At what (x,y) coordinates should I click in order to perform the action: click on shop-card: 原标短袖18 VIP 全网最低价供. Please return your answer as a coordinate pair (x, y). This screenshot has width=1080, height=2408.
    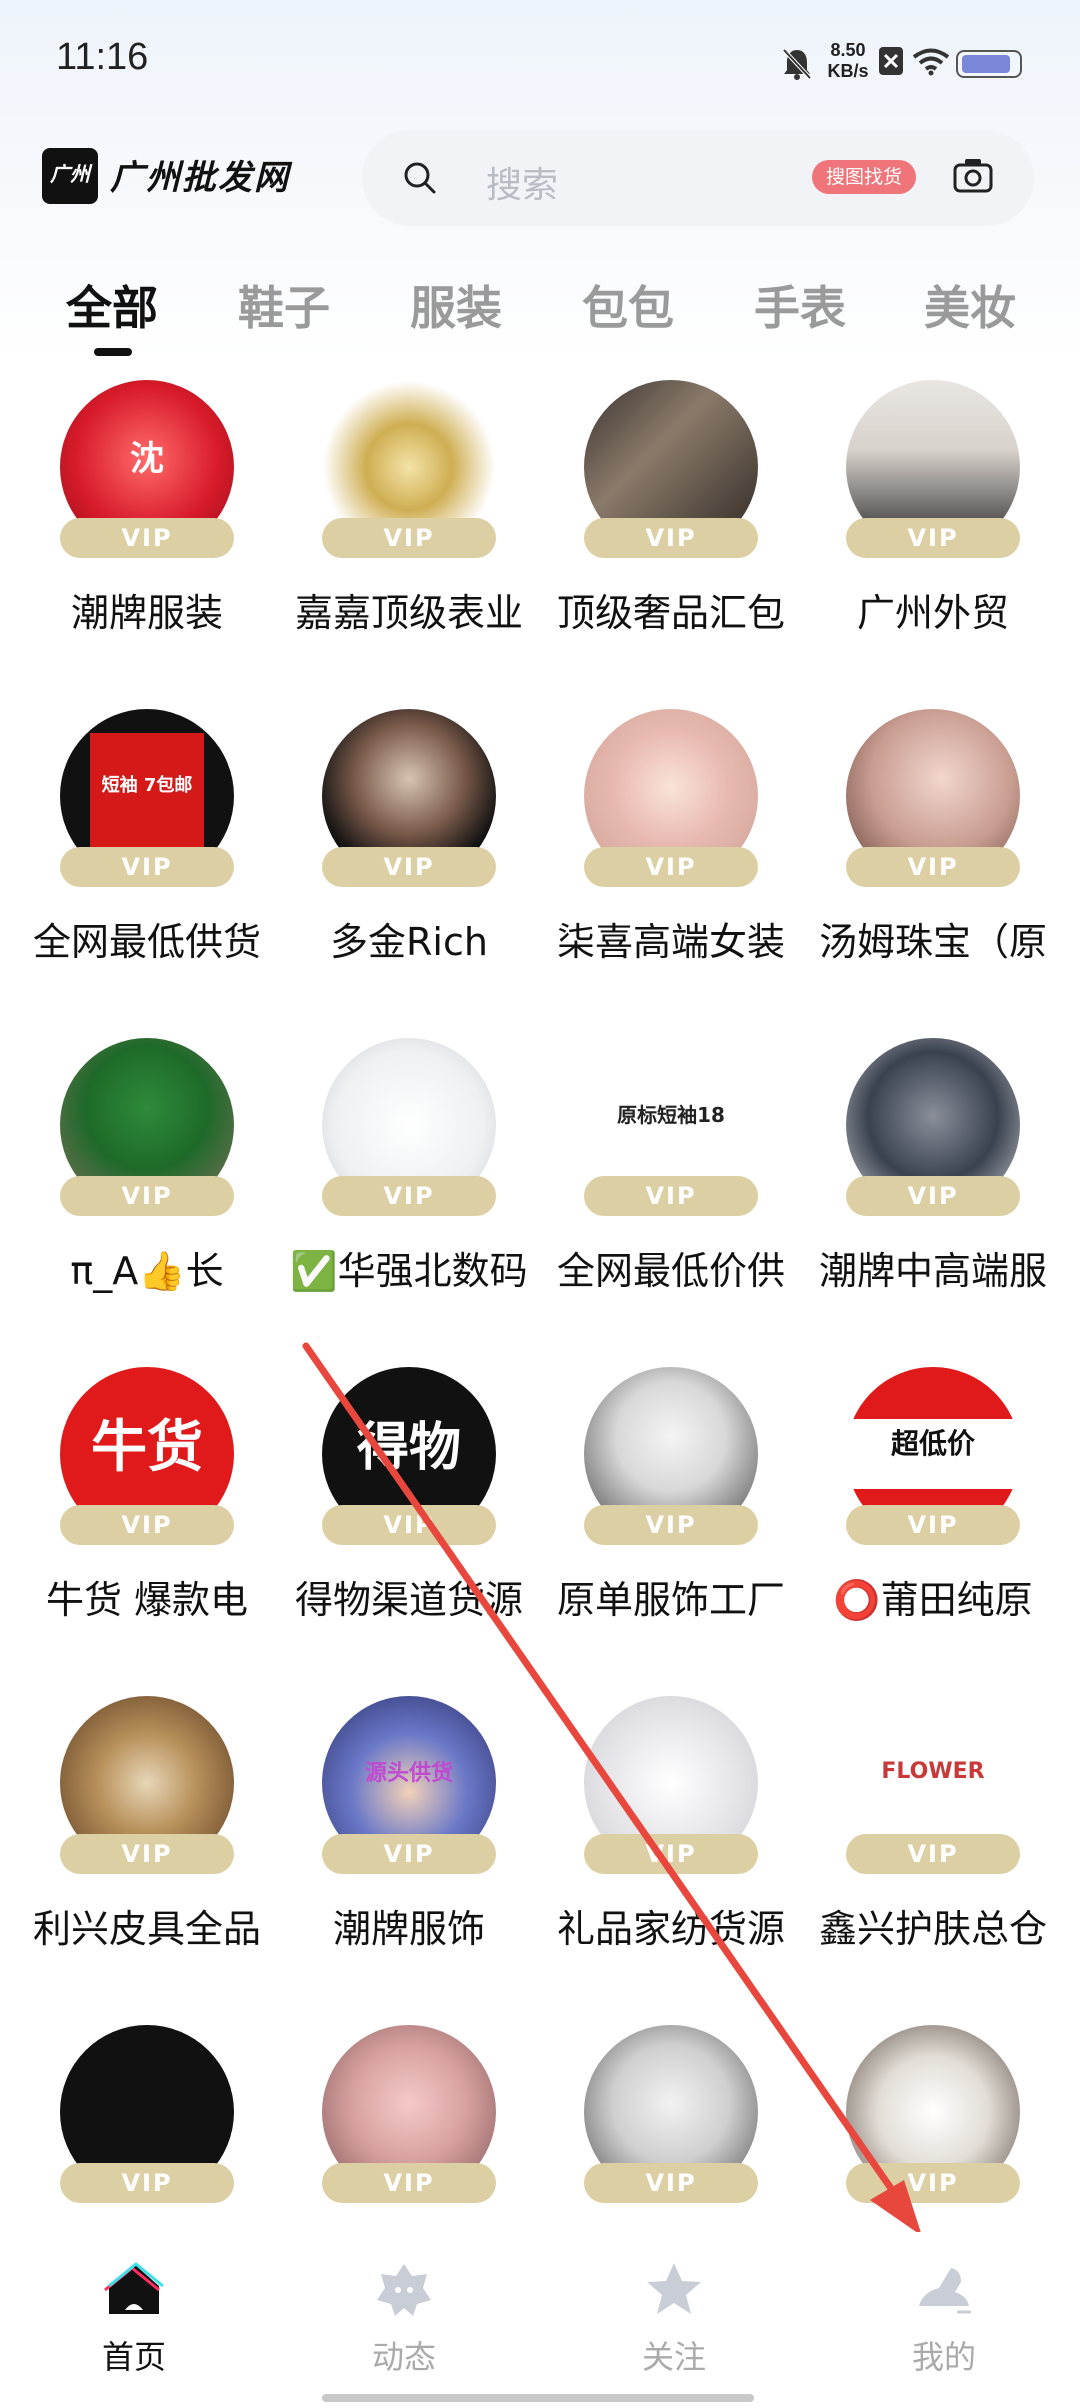
    Looking at the image, I should click on (671, 1190).